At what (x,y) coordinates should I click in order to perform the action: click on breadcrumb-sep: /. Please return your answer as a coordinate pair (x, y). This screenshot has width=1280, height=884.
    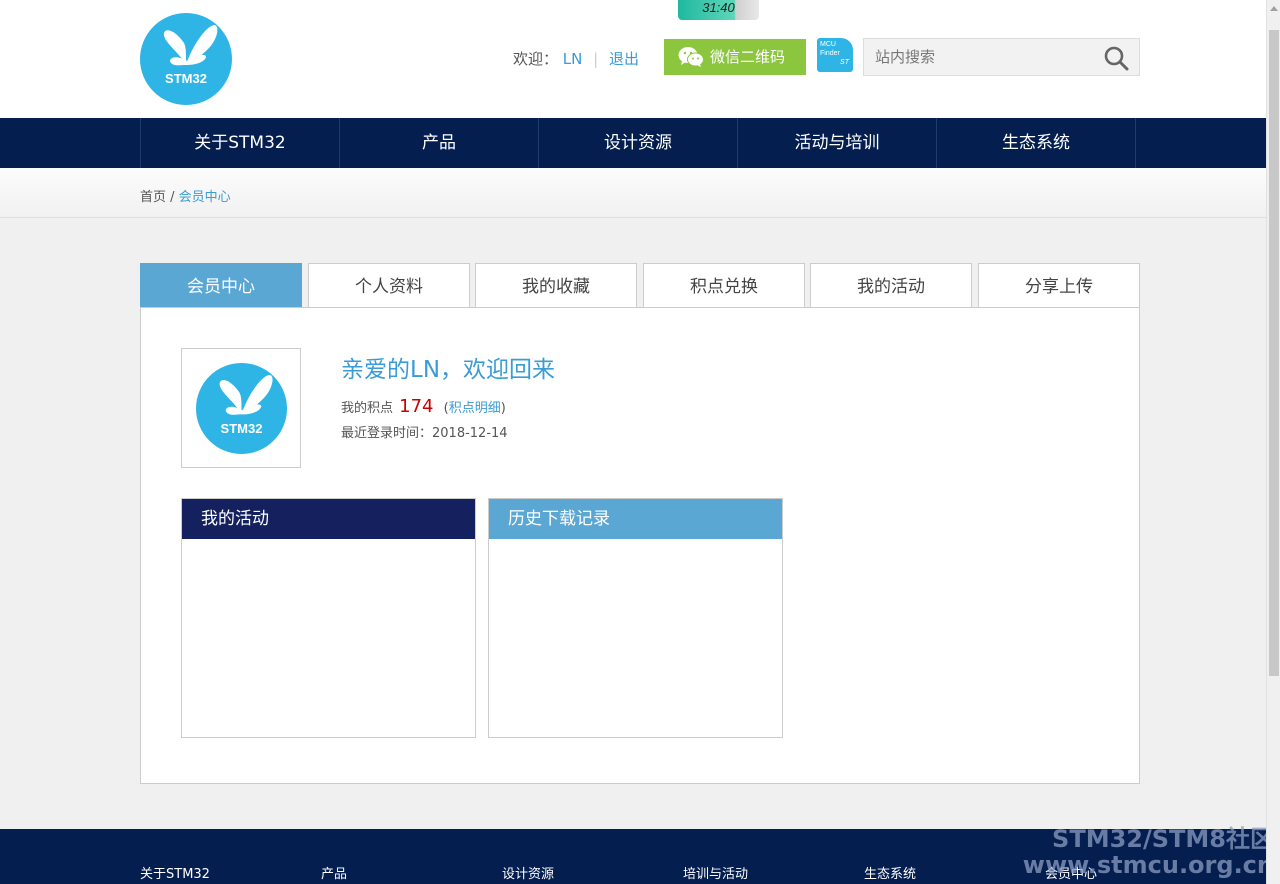
    Looking at the image, I should click on (172, 197).